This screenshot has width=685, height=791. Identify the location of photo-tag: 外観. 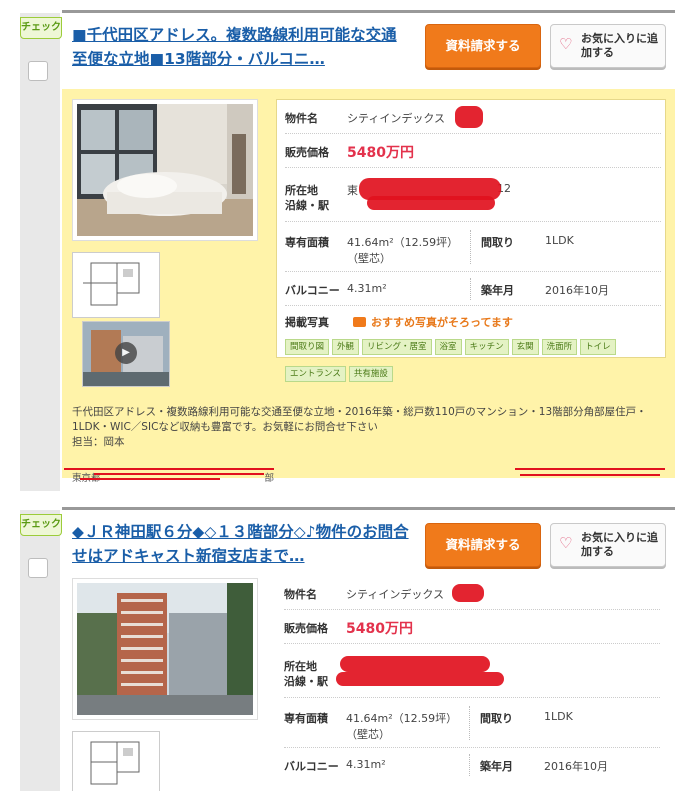
(346, 347).